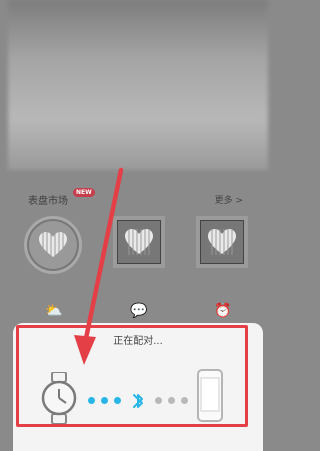  I want to click on watch-icon, so click(59, 398).